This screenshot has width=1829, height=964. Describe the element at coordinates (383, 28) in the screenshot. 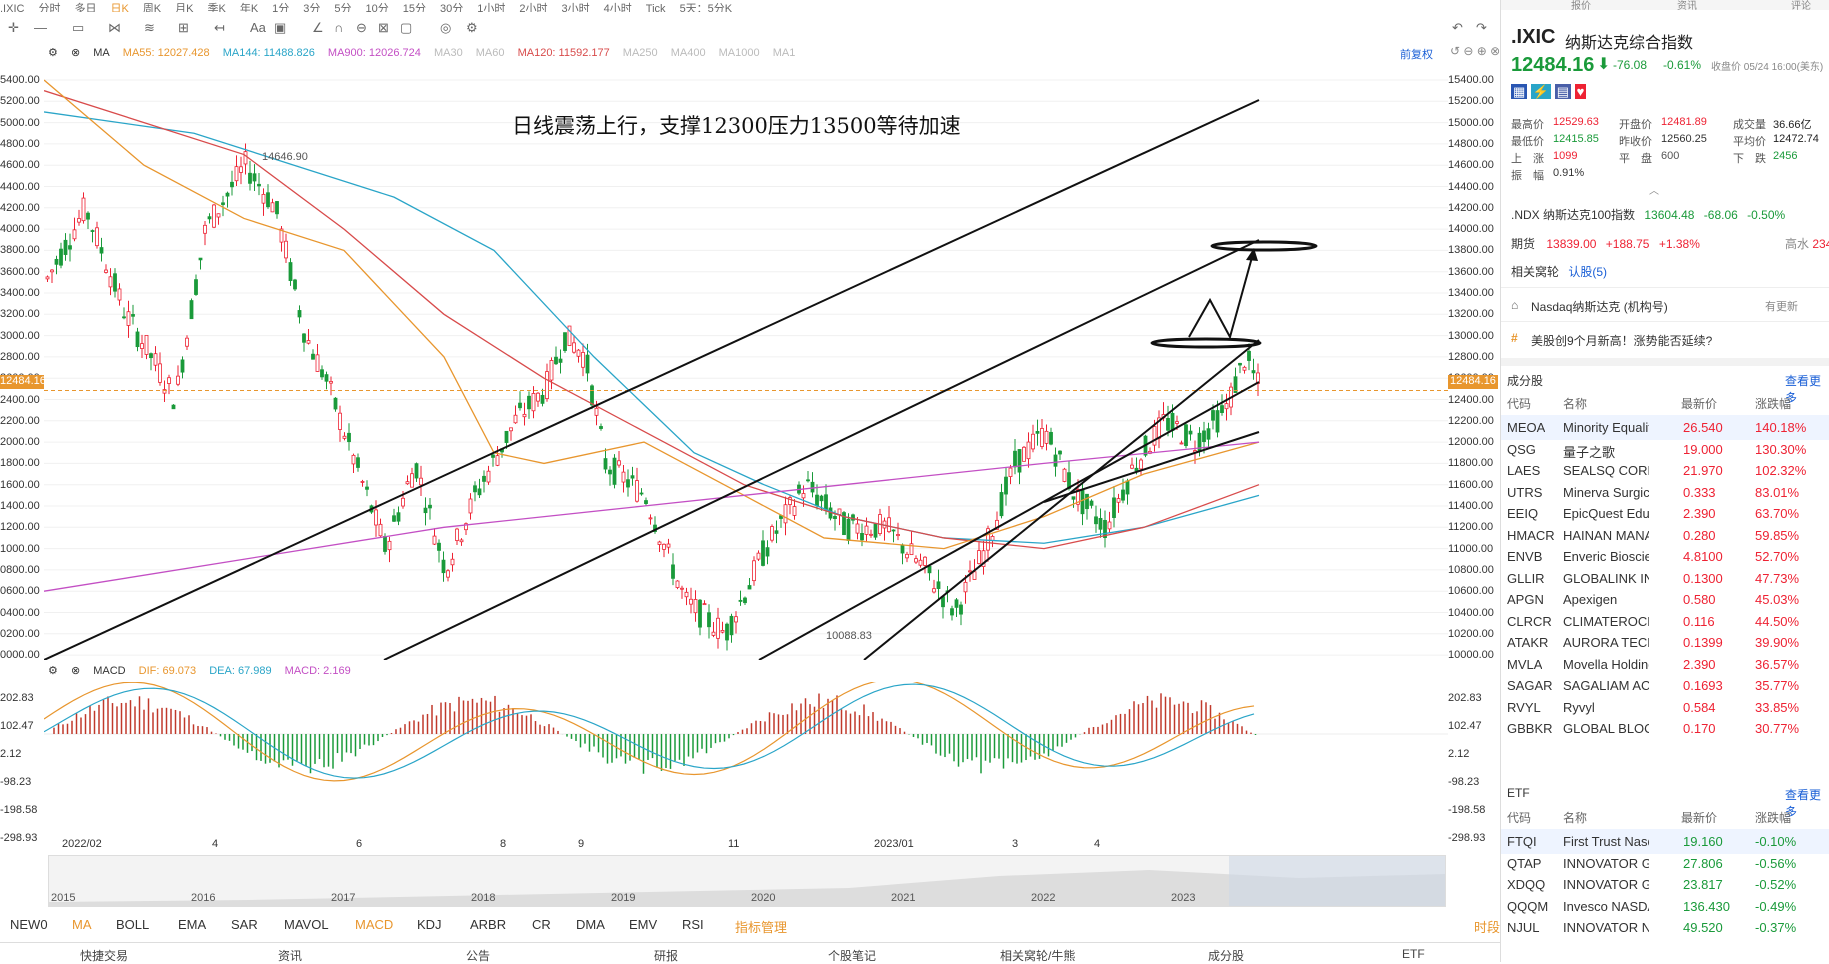

I see `trash-icon: ⊠` at that location.